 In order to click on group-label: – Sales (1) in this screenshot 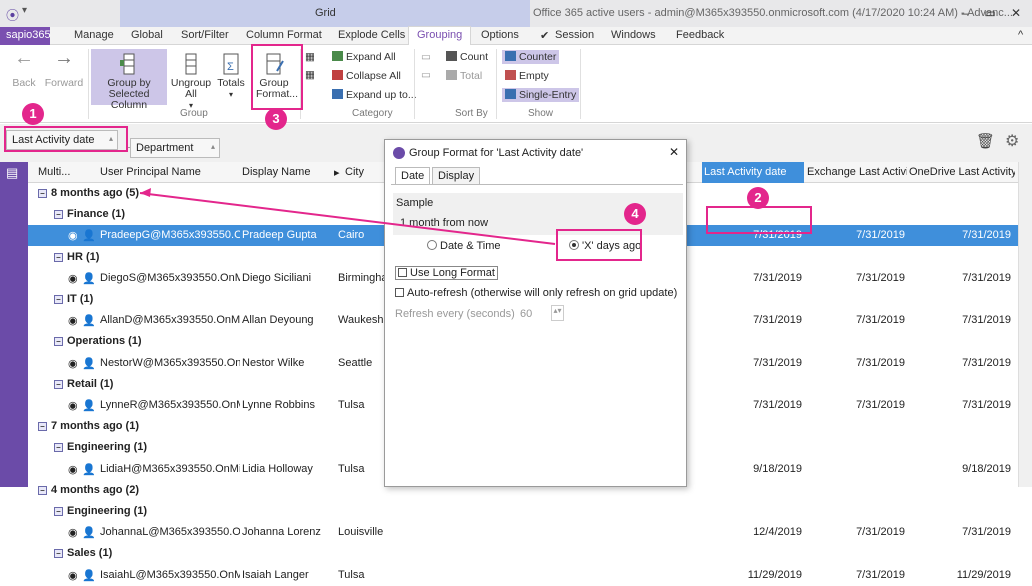, I will do `click(83, 553)`.